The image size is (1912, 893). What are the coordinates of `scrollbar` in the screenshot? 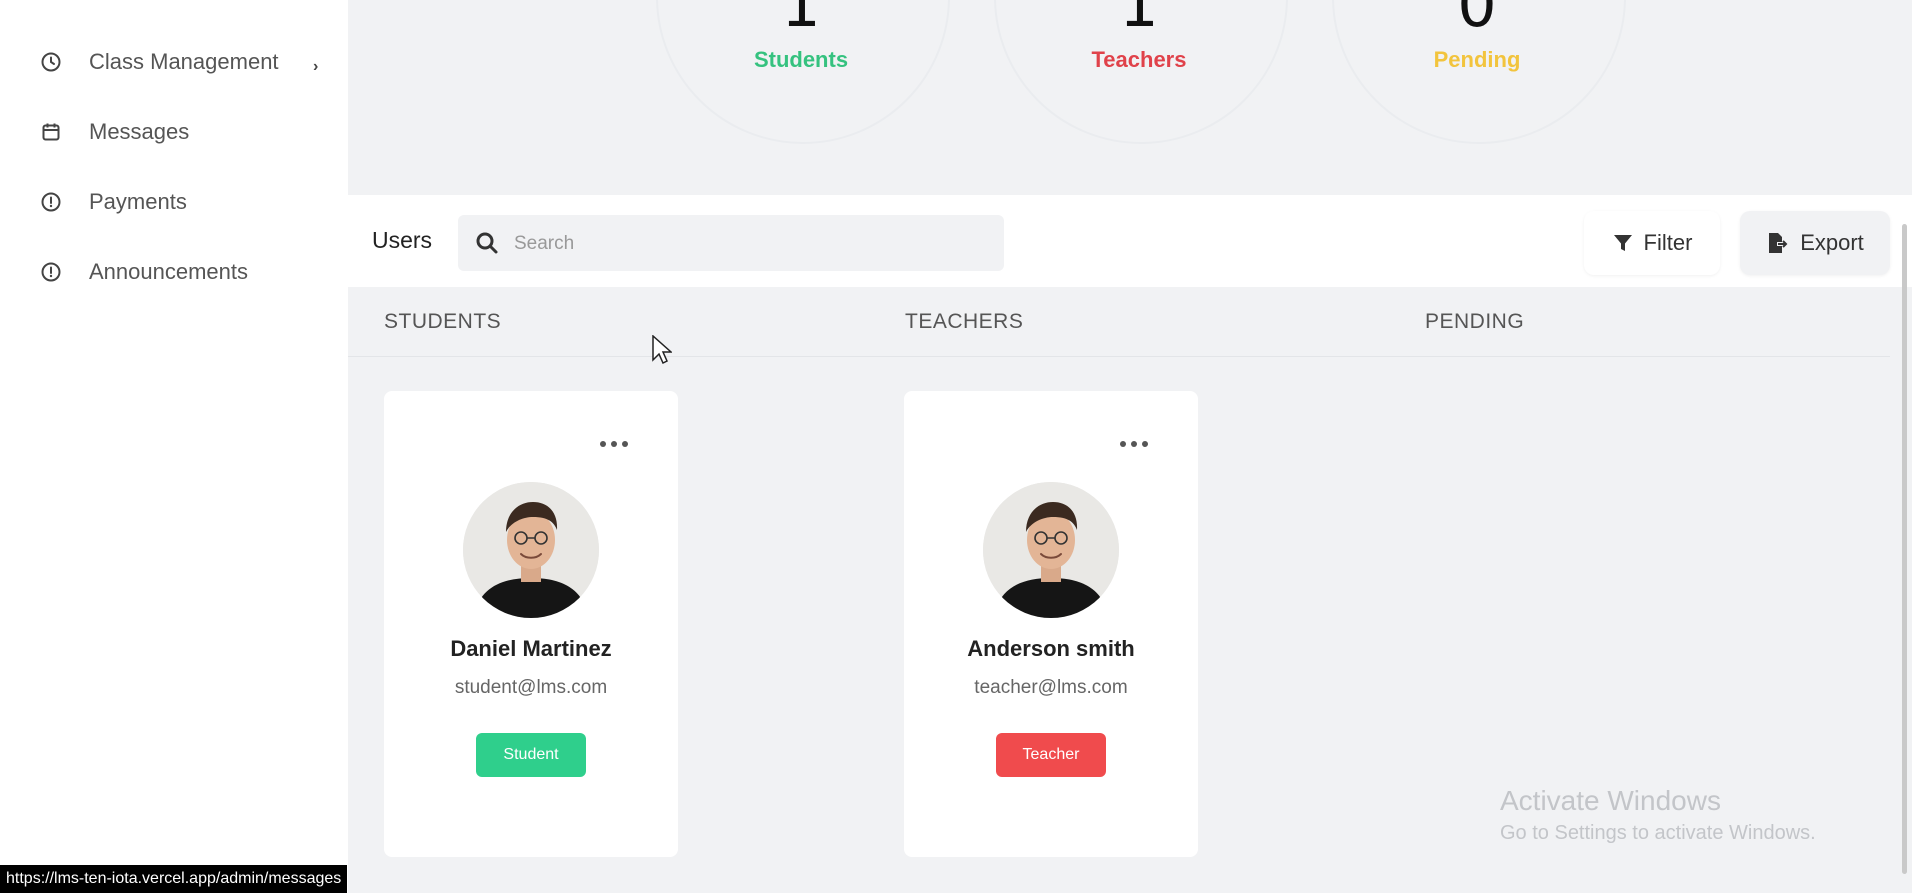 It's located at (1904, 549).